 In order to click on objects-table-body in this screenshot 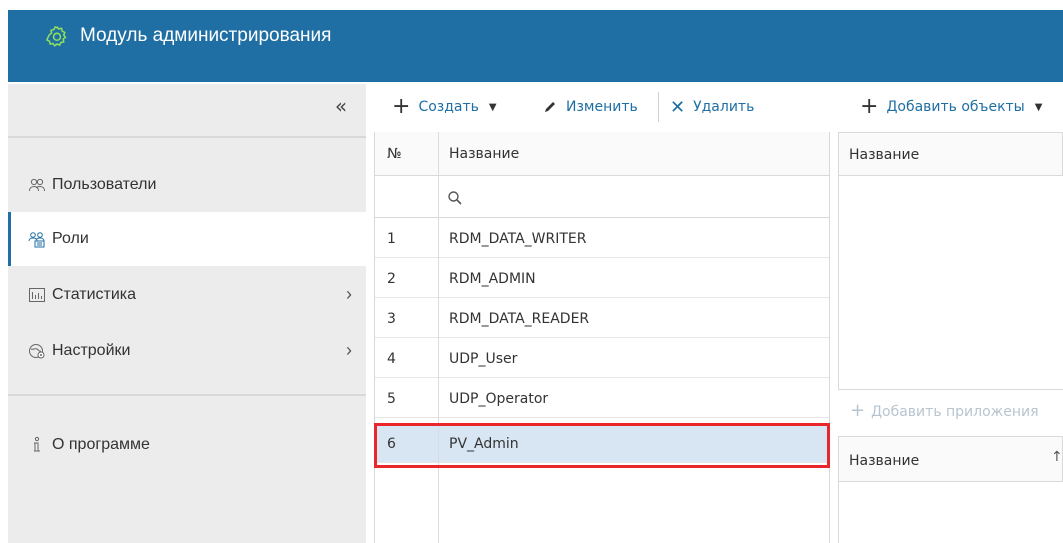, I will do `click(950, 283)`.